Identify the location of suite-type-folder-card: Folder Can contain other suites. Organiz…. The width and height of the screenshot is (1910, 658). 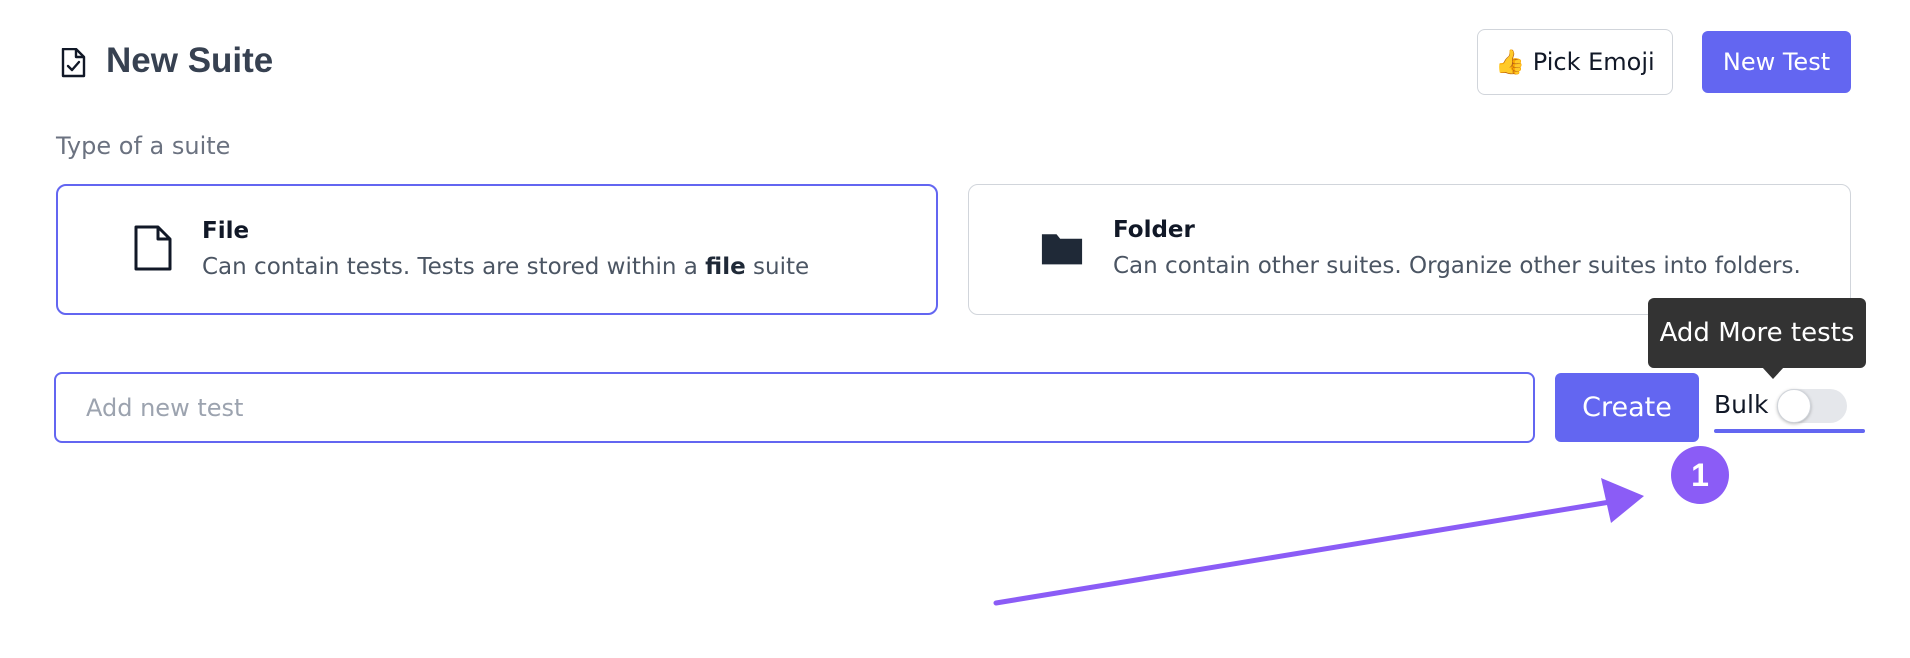
(1409, 249).